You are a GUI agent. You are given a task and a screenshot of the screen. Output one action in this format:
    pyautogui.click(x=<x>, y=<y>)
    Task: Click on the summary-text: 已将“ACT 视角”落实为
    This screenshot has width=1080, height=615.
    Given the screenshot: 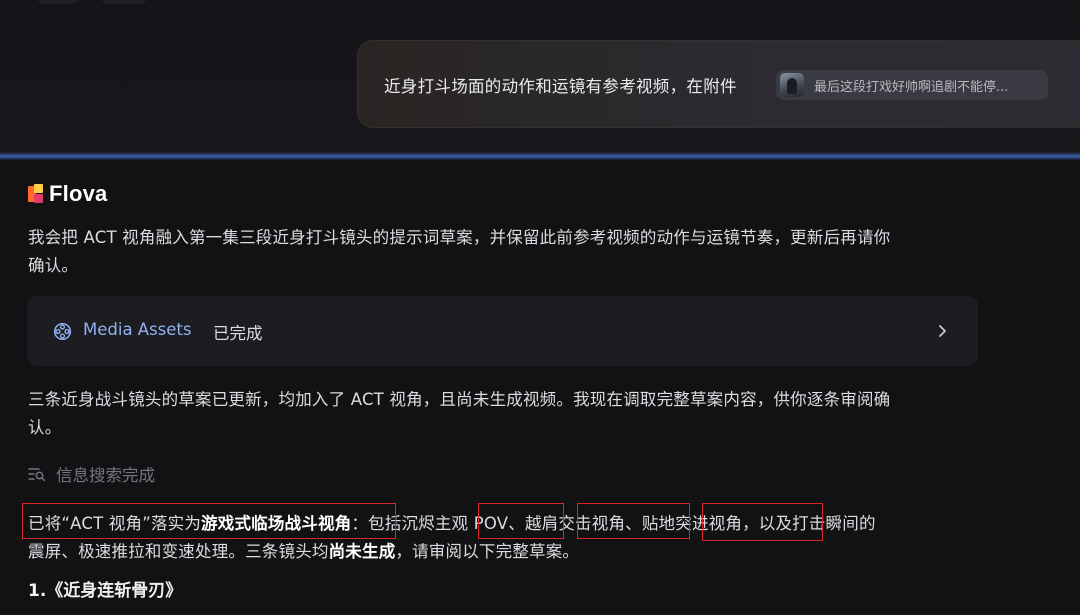 What is the action you would take?
    pyautogui.click(x=115, y=523)
    